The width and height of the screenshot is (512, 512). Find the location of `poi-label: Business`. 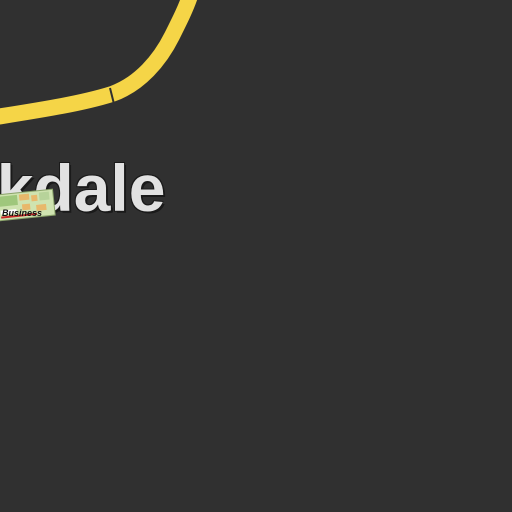

poi-label: Business is located at coordinates (22, 213).